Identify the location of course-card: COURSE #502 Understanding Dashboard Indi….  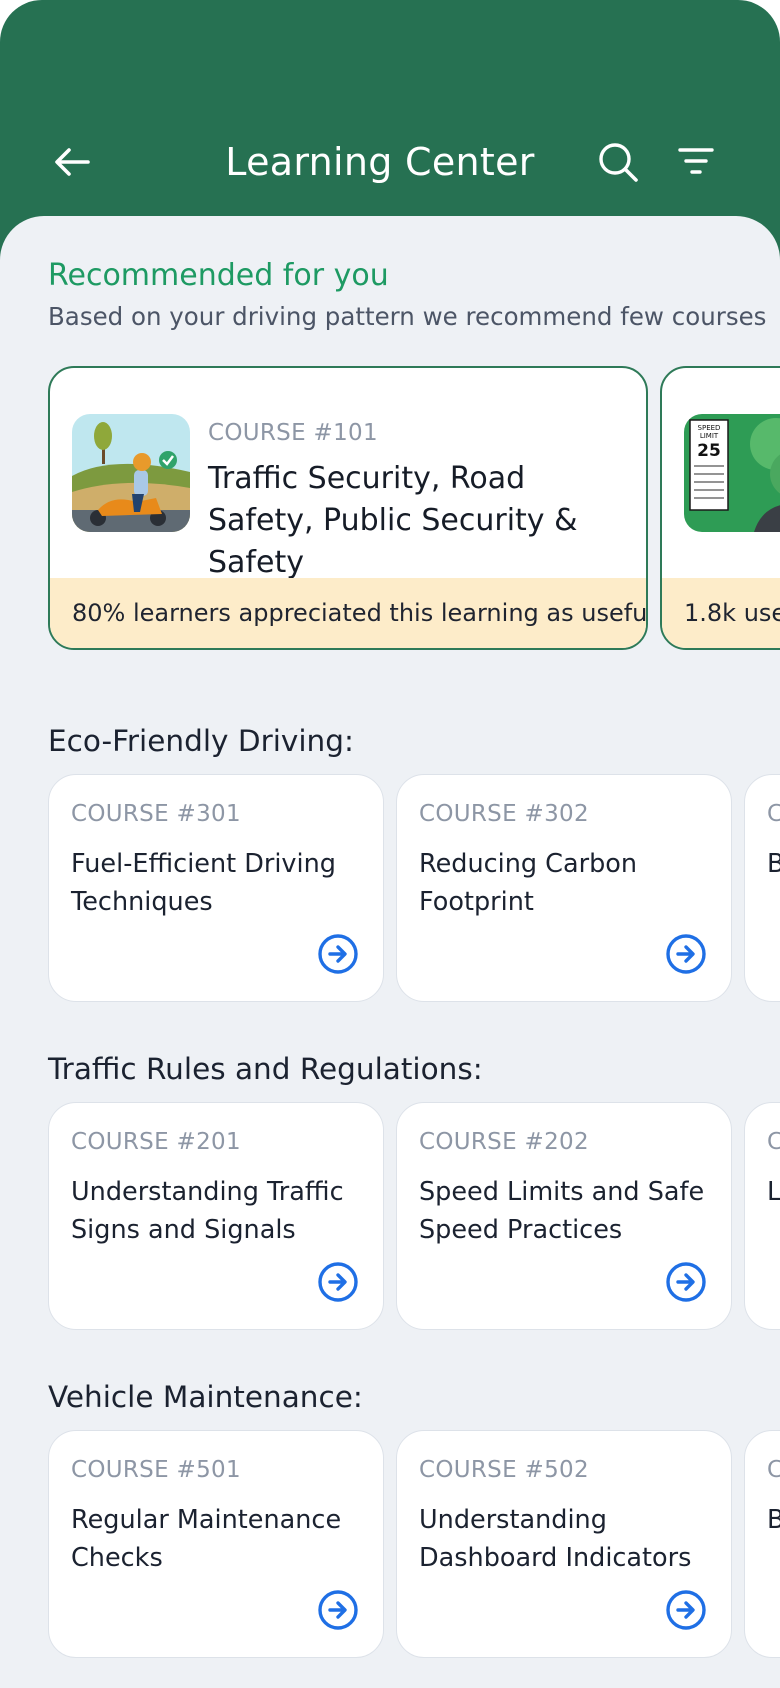
(564, 1544).